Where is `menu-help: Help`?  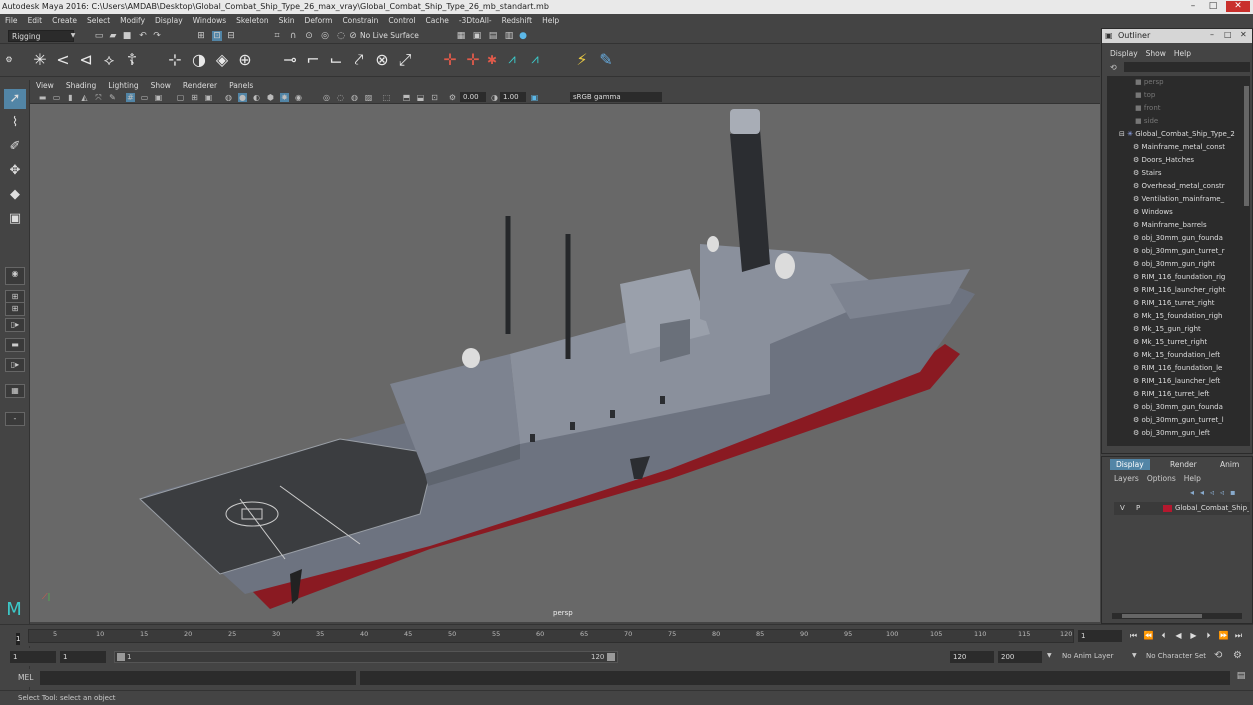 menu-help: Help is located at coordinates (550, 21).